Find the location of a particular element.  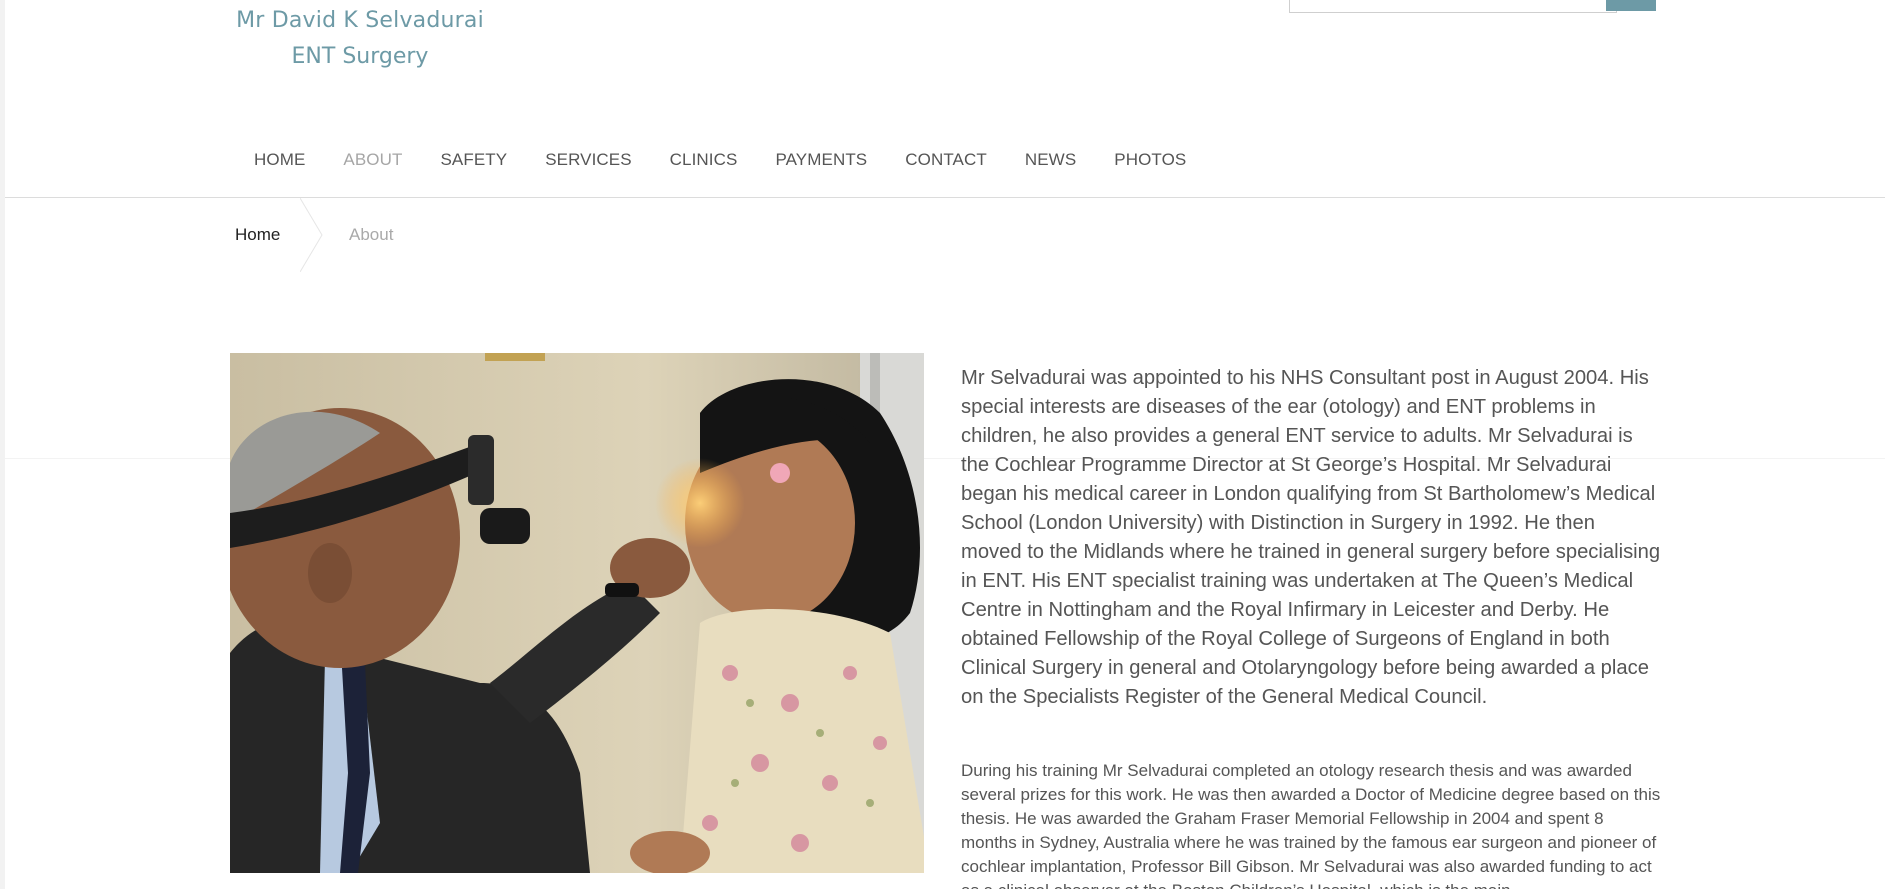

breadcrumb-home: Home is located at coordinates (257, 235).